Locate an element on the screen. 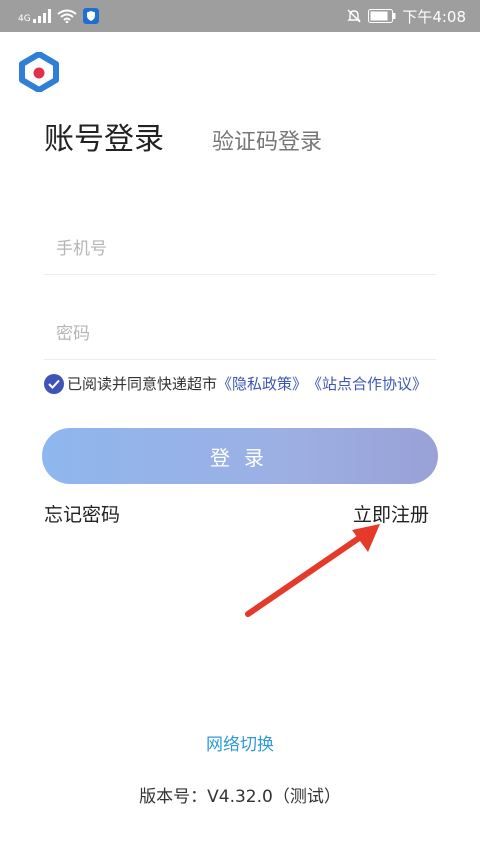  agreement-row: 已阅读并同意快递超市 《隐私政策》 《站点合作协议》 is located at coordinates (235, 383).